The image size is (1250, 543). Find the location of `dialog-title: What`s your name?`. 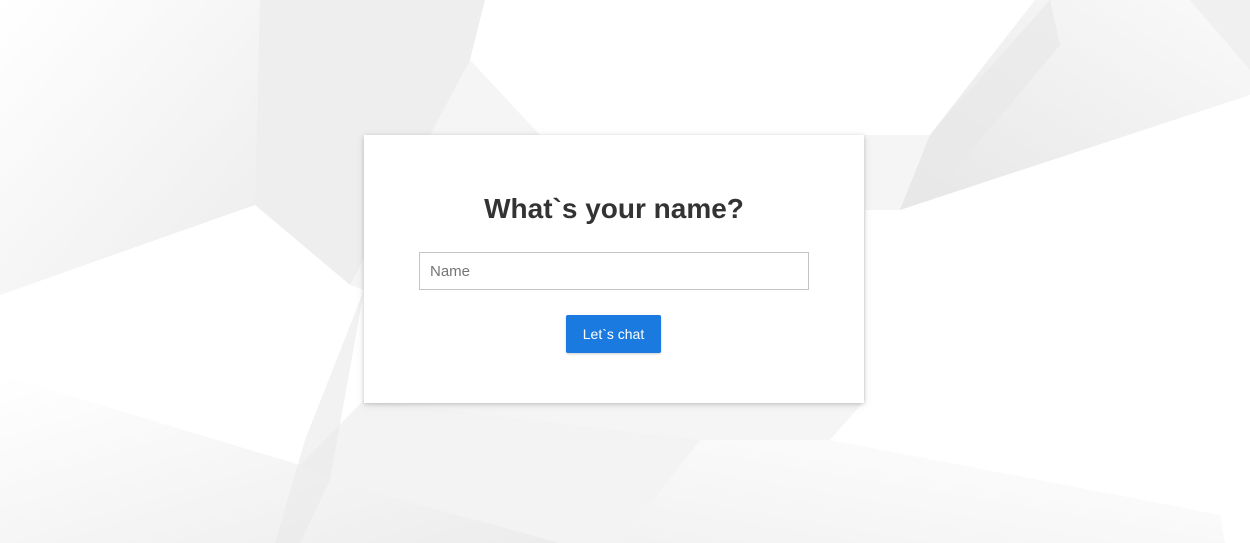

dialog-title: What`s your name? is located at coordinates (614, 208).